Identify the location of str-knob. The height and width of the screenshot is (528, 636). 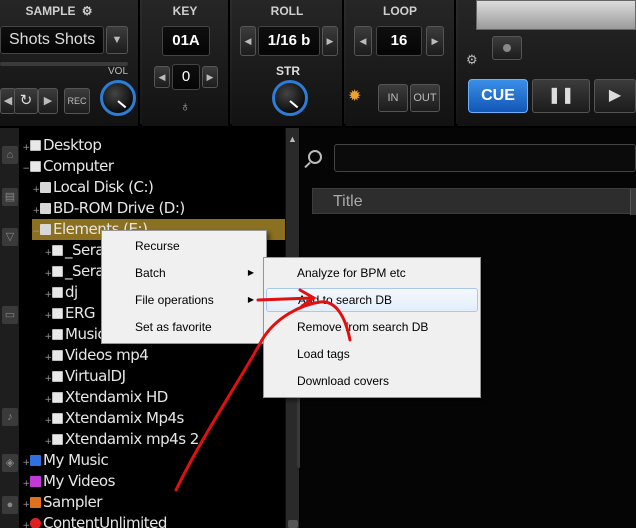
(290, 98).